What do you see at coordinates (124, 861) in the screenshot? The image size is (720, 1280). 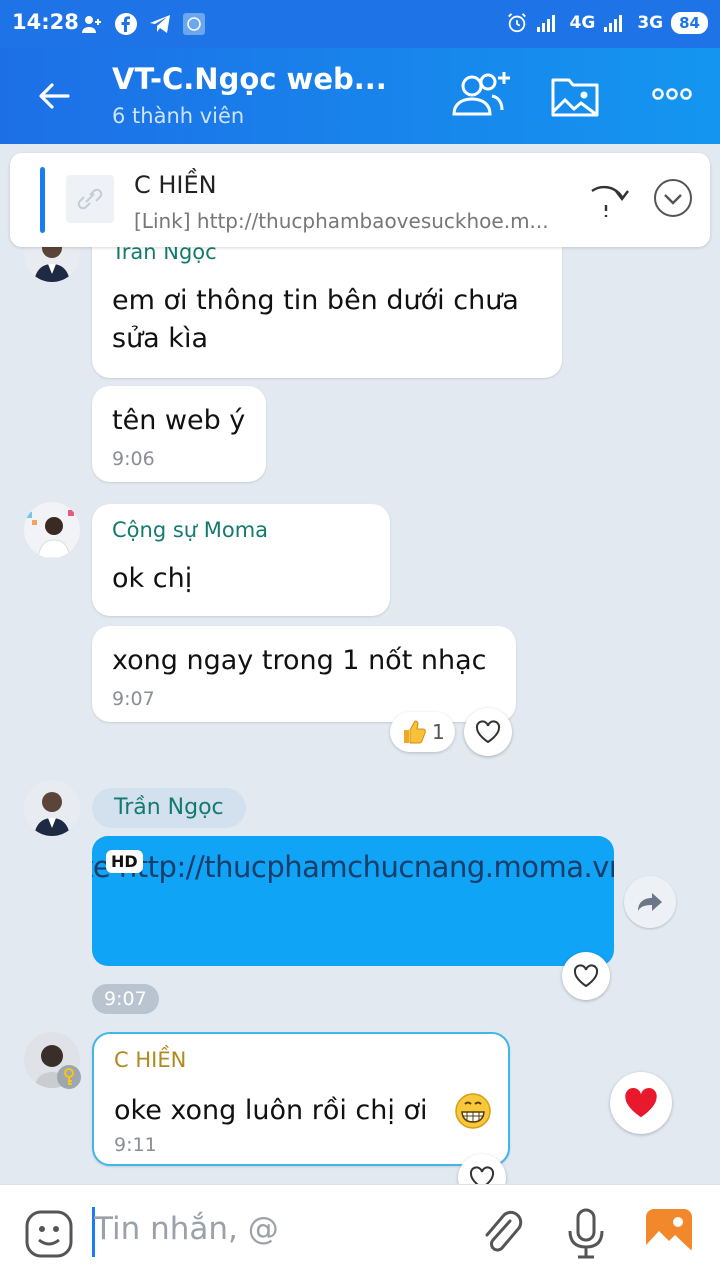 I see `hd-badge: HD` at bounding box center [124, 861].